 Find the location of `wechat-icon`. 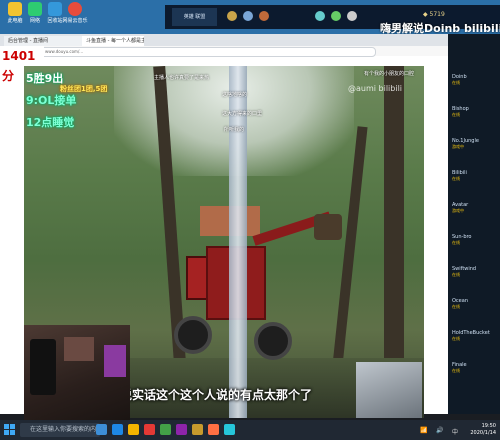

wechat-icon is located at coordinates (165, 429).